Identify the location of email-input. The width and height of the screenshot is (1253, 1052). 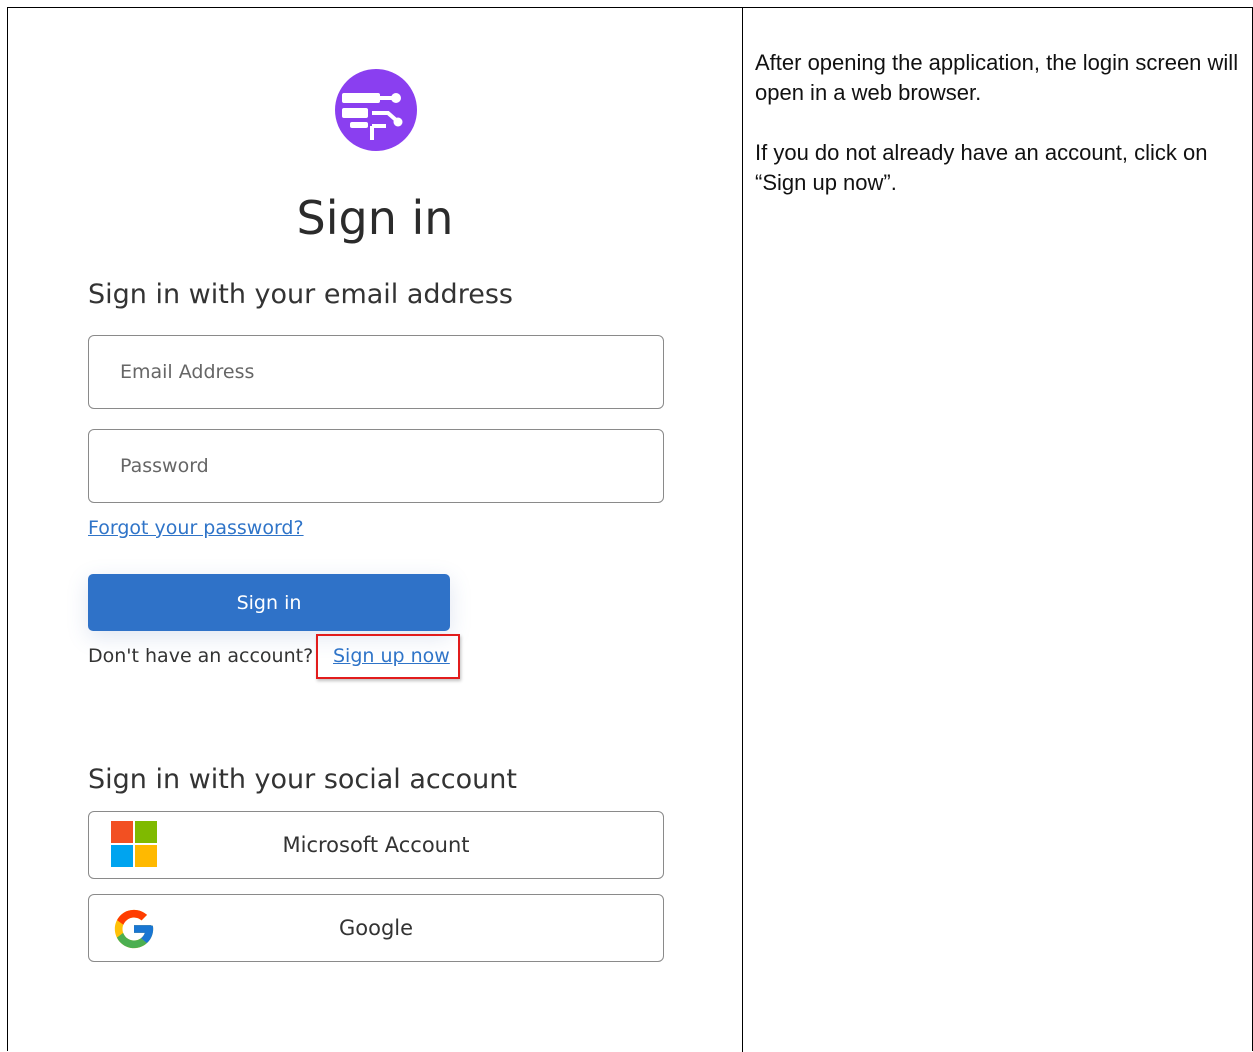
(376, 372).